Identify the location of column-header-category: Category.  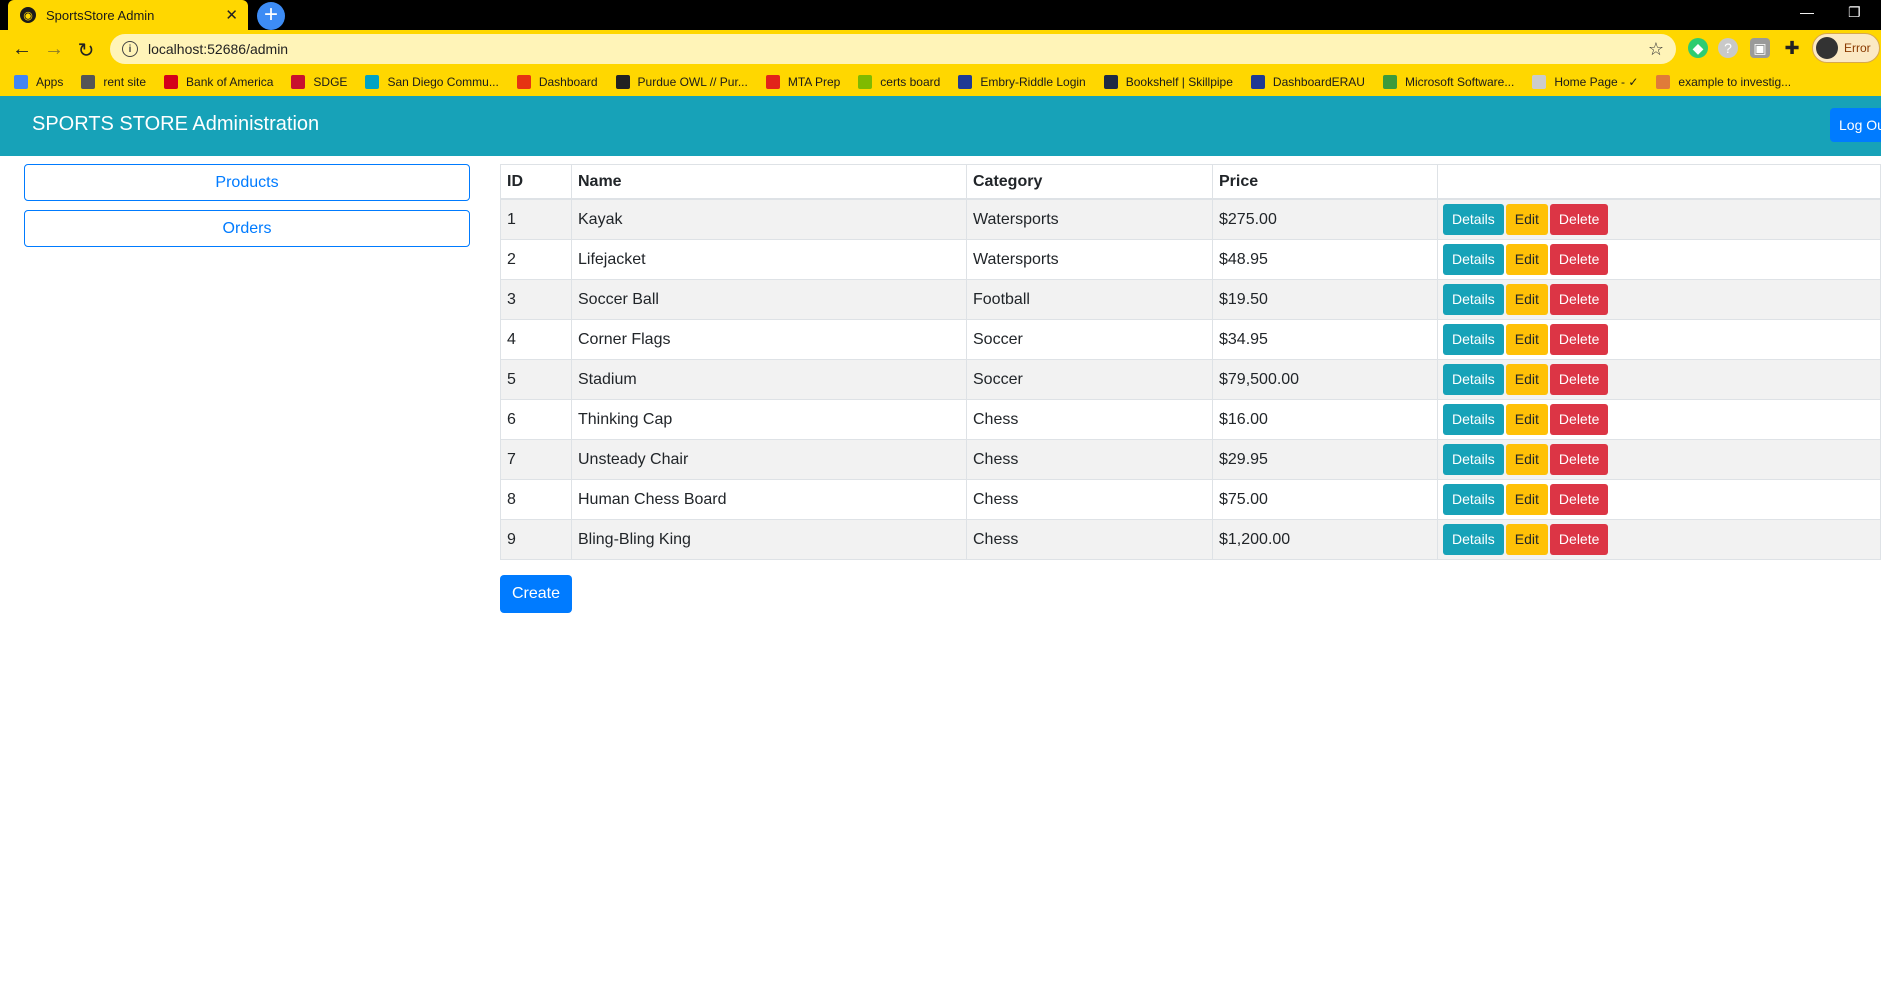
(1089, 182).